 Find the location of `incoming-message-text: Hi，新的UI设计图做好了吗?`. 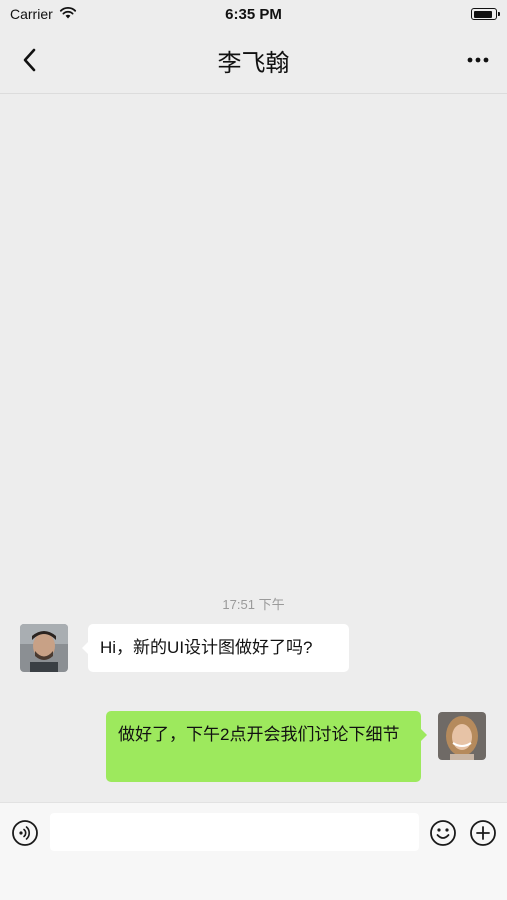

incoming-message-text: Hi，新的UI设计图做好了吗? is located at coordinates (206, 647).